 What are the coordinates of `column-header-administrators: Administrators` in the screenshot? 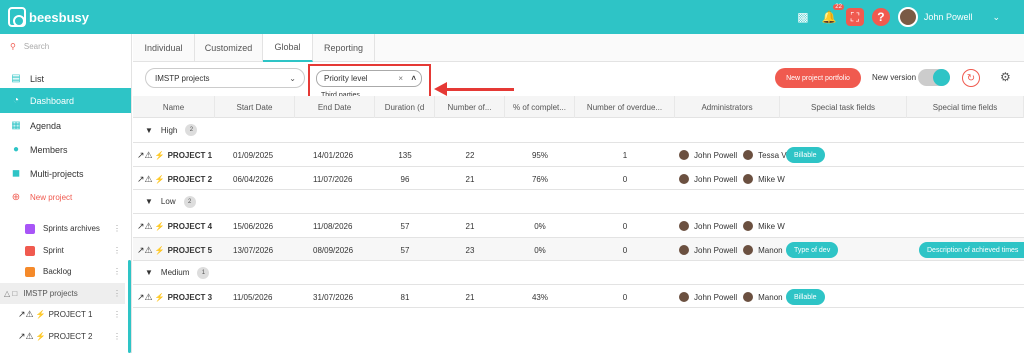 It's located at (727, 107).